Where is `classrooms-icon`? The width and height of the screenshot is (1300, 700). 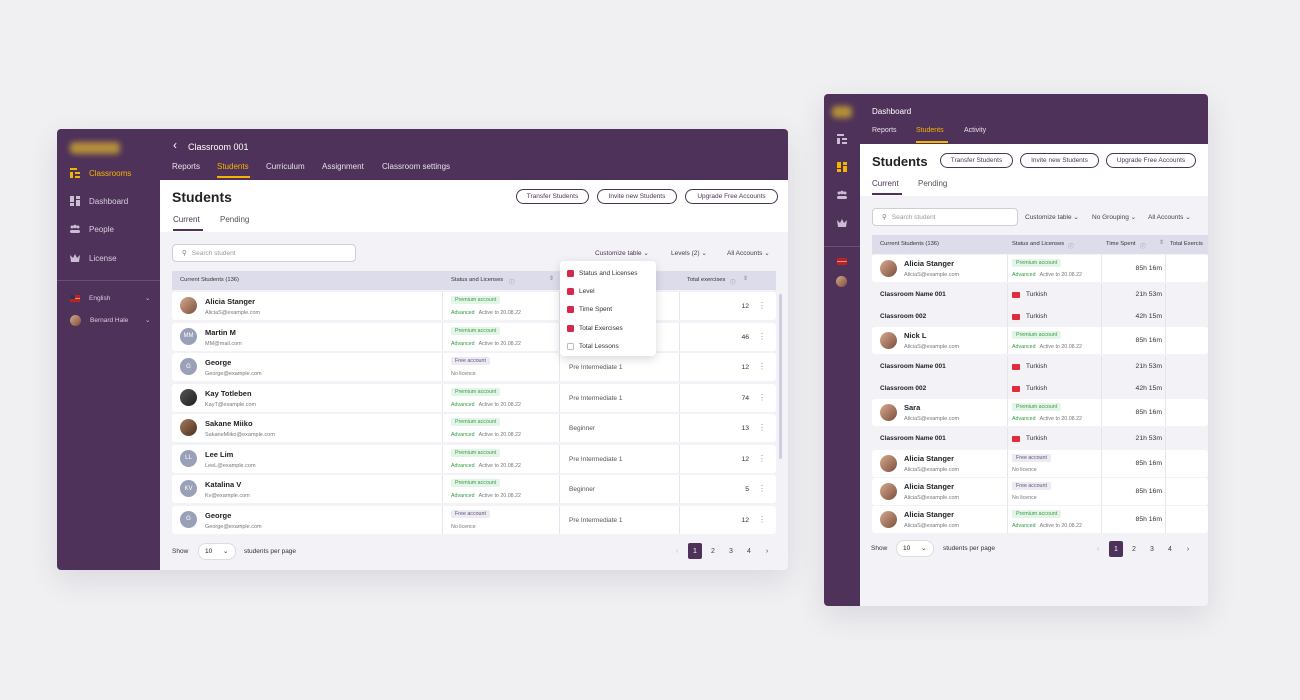 classrooms-icon is located at coordinates (842, 139).